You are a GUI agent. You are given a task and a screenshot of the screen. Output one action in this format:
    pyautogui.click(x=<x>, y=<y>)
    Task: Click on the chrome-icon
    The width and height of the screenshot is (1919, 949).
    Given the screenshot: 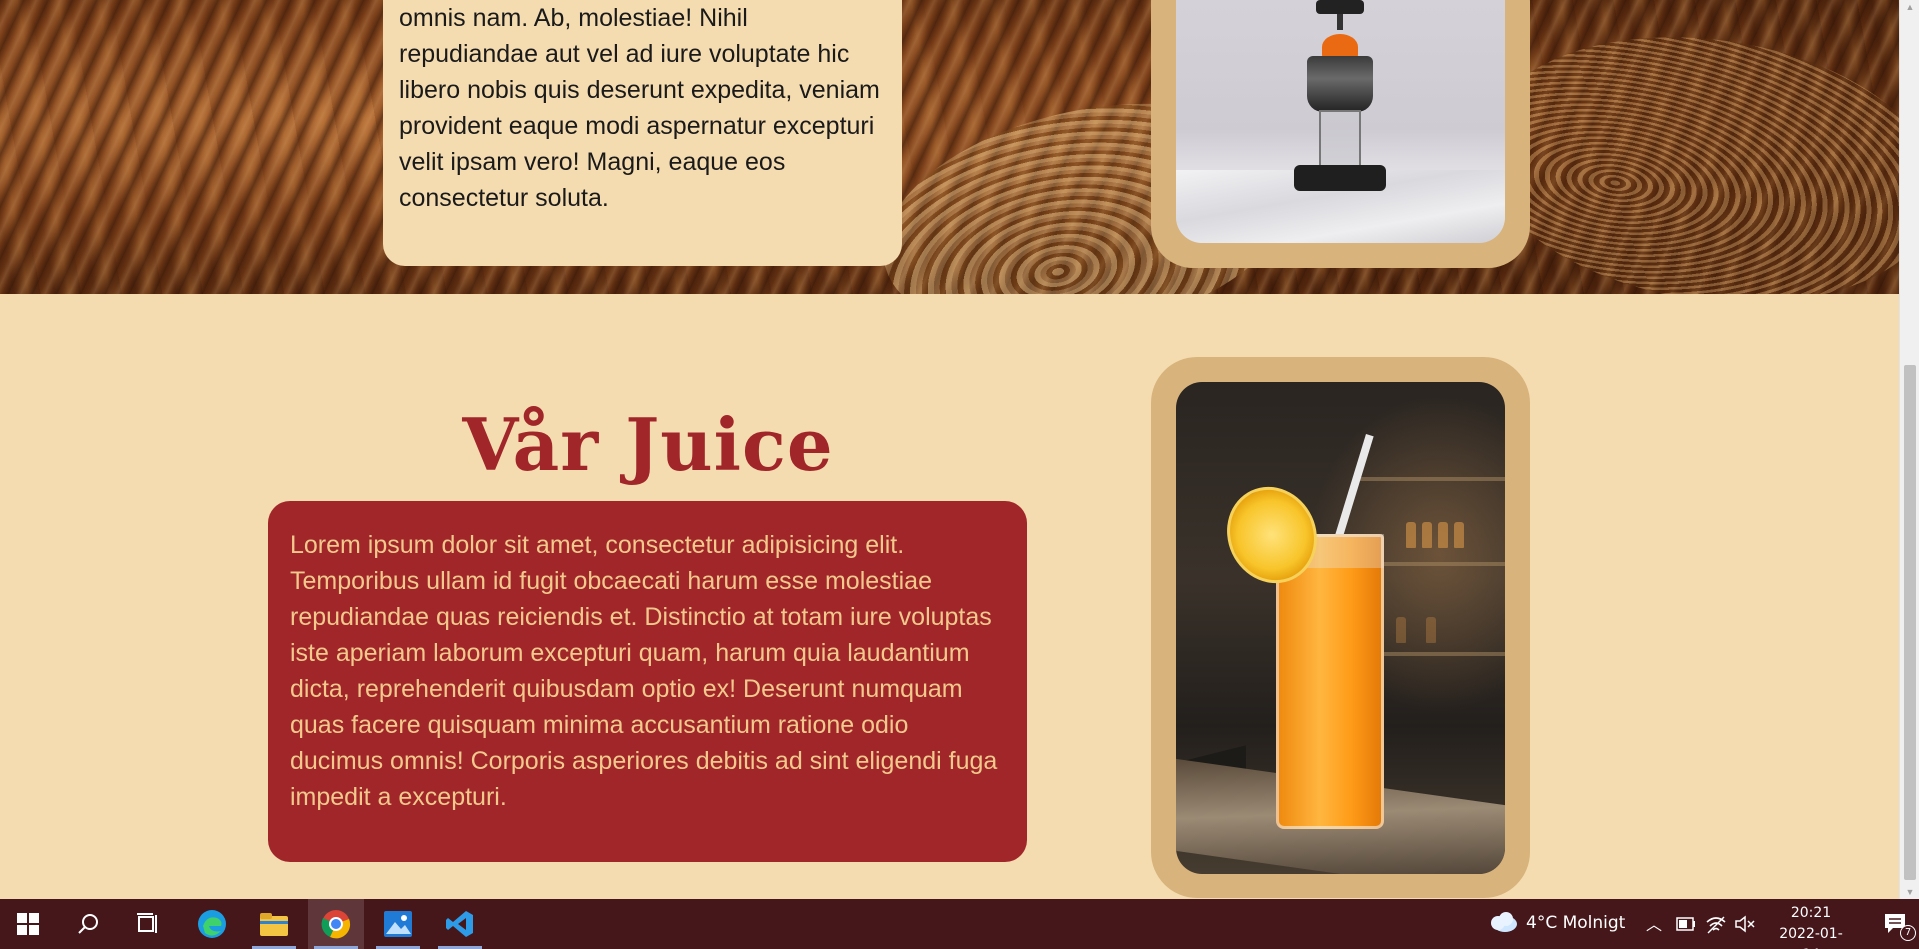 What is the action you would take?
    pyautogui.click(x=336, y=924)
    